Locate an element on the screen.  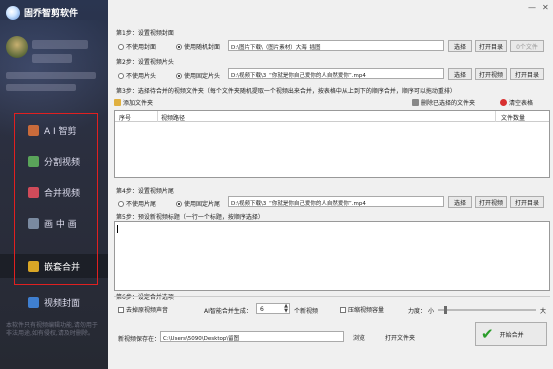
step4-no-outro-radio: 不使用片尾 is located at coordinates (137, 203).